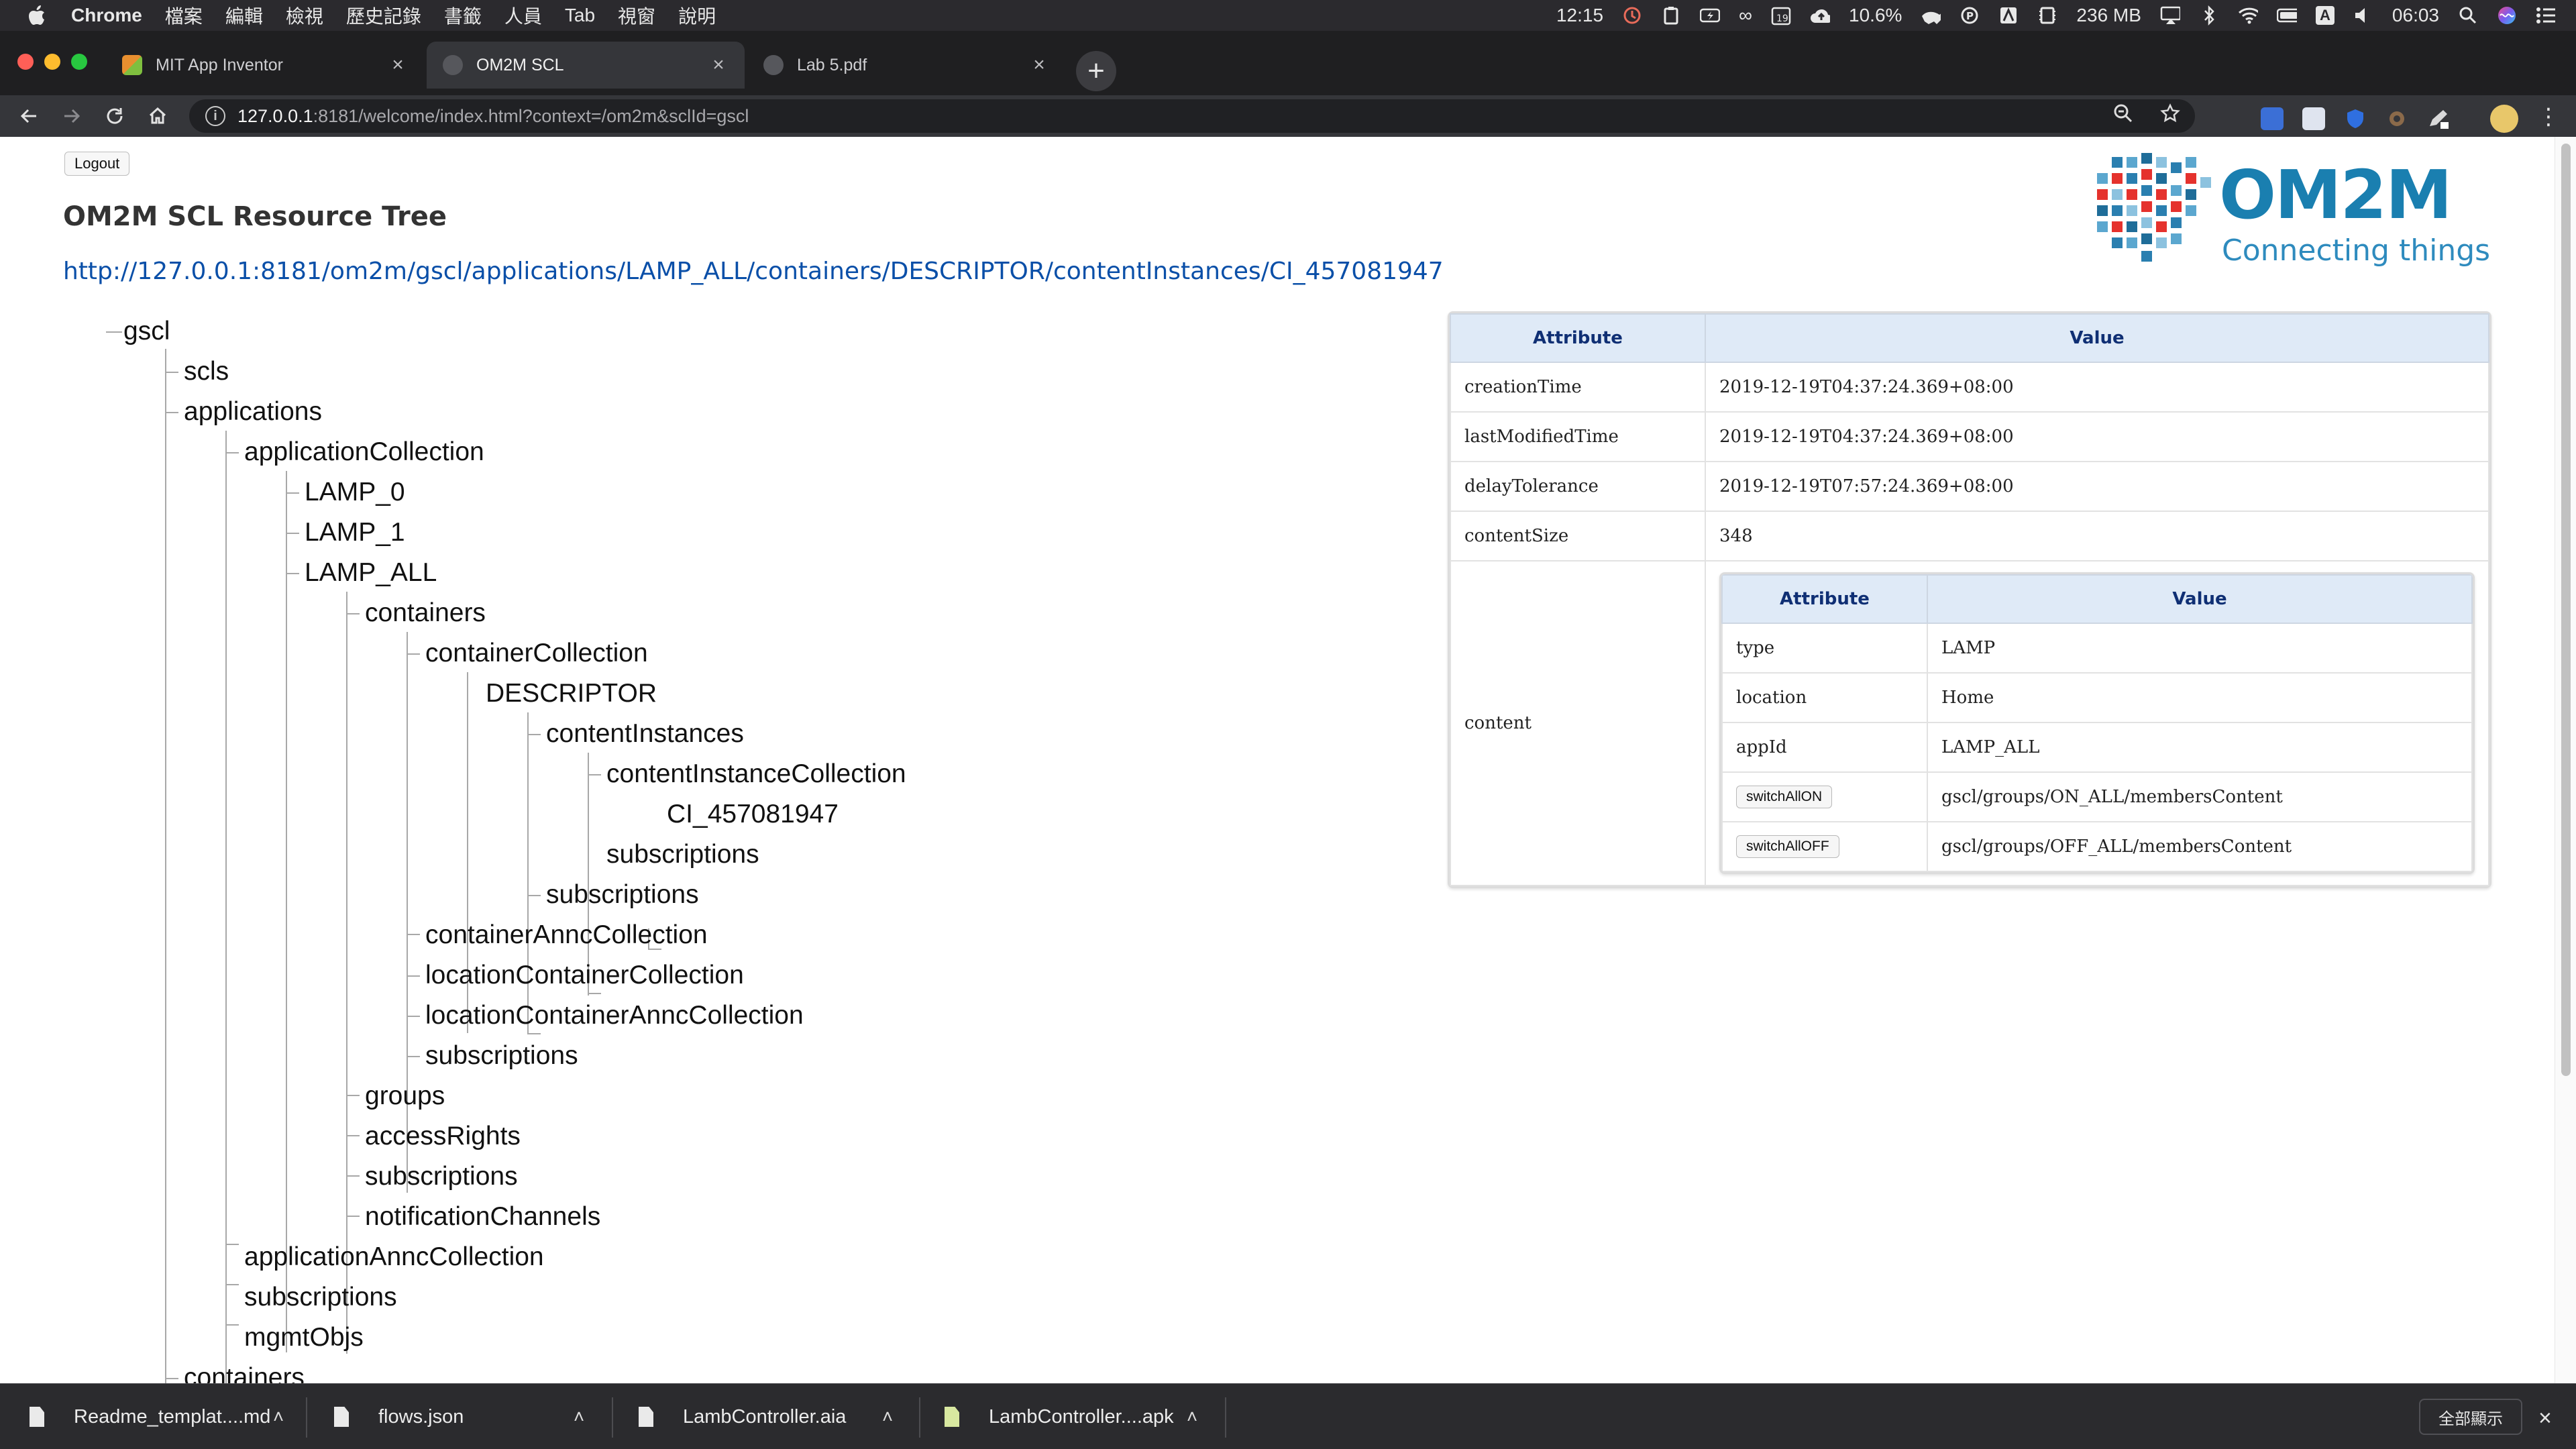 Image resolution: width=2576 pixels, height=1449 pixels. What do you see at coordinates (2548, 118) in the screenshot?
I see `chrome-menu-icon: ⋮` at bounding box center [2548, 118].